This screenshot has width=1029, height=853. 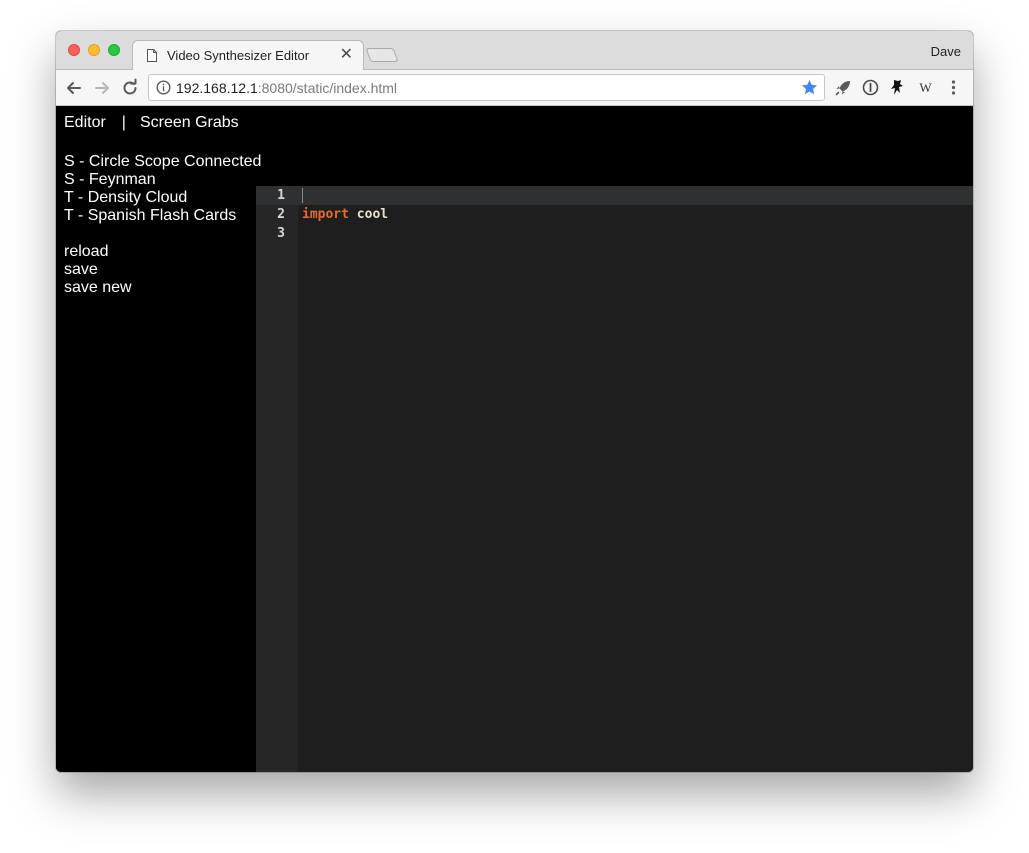 I want to click on browser-toolbar: 192.168.12.1:8080/static/index.html W, so click(x=514, y=88).